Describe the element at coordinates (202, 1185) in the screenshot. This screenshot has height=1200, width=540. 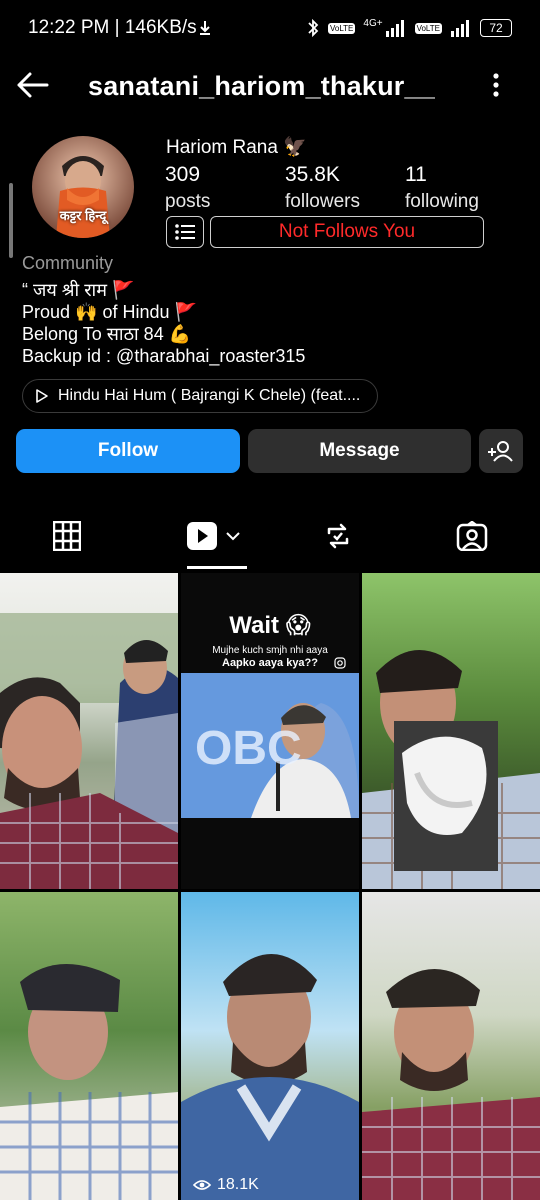
I see `eye-icon` at that location.